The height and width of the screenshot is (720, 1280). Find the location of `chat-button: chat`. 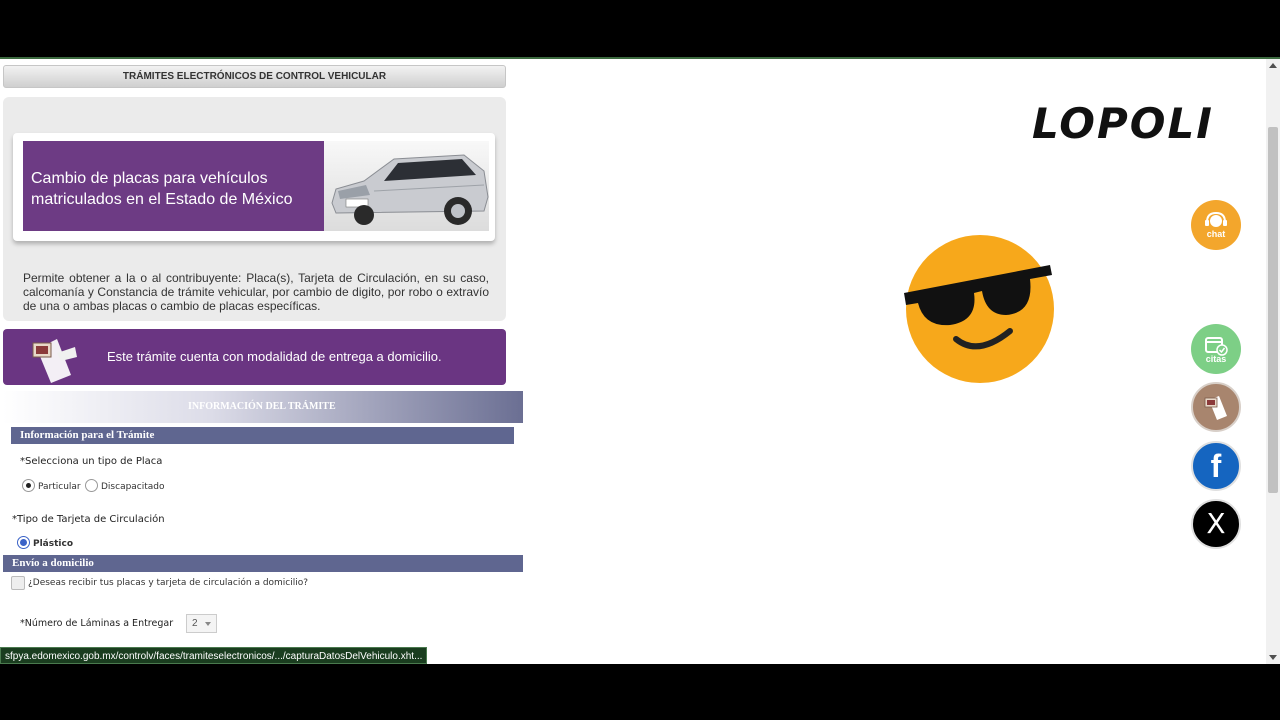

chat-button: chat is located at coordinates (1216, 225).